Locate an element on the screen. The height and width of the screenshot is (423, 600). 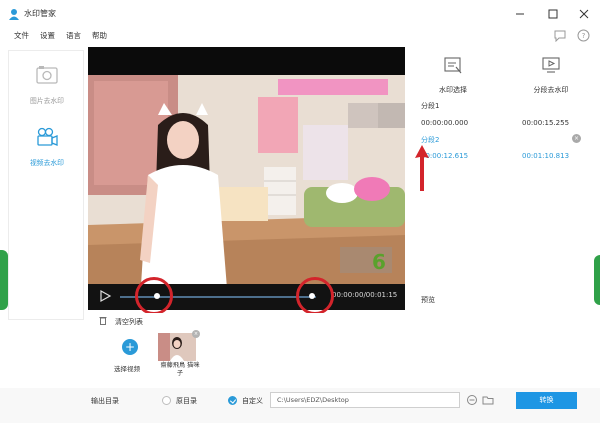
add-video-label: 选择视频 is located at coordinates (127, 368).